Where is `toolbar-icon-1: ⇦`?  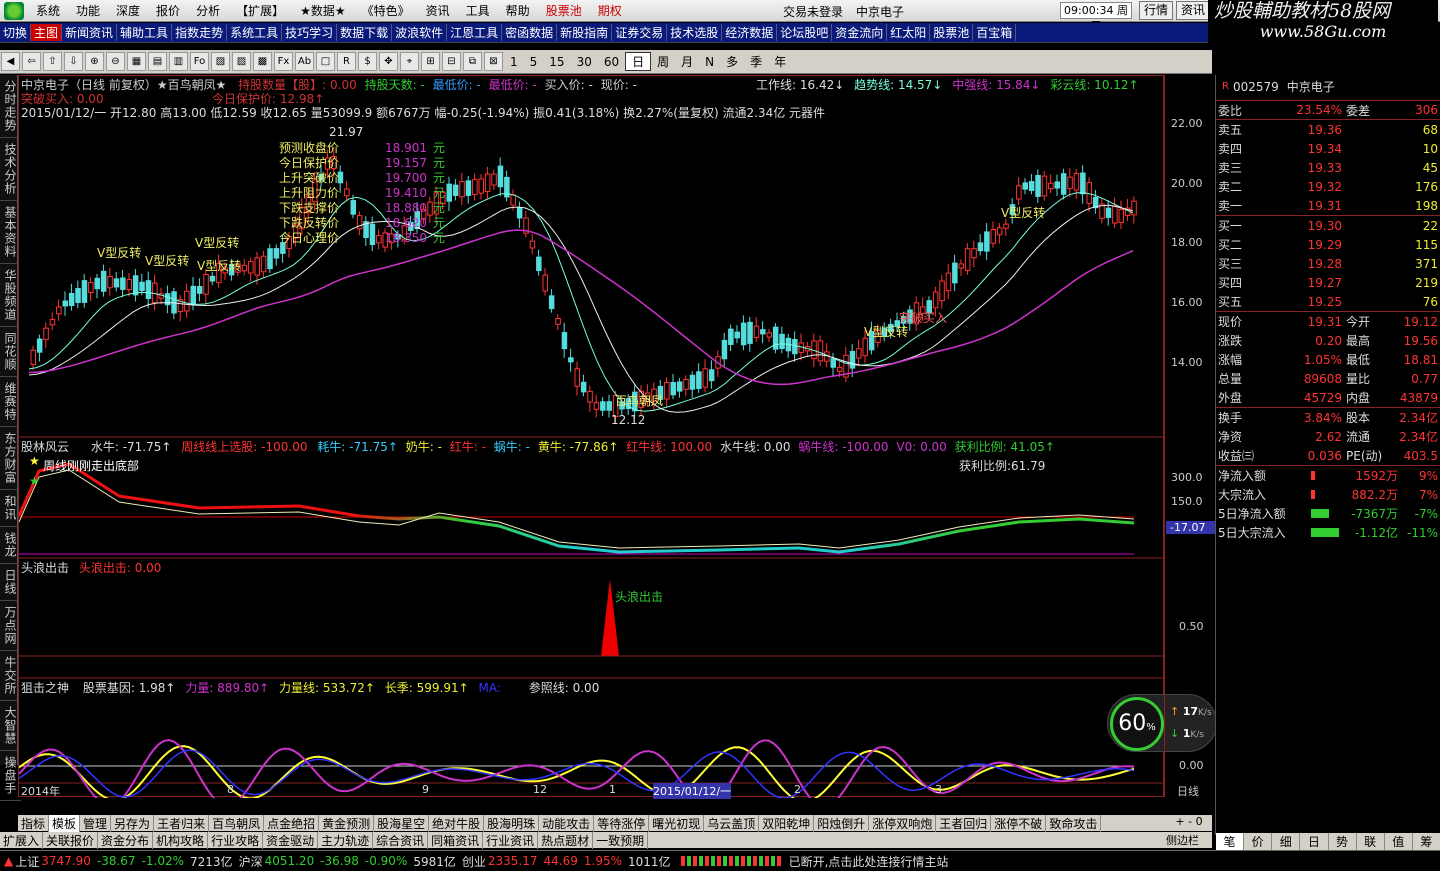 toolbar-icon-1: ⇦ is located at coordinates (31, 61).